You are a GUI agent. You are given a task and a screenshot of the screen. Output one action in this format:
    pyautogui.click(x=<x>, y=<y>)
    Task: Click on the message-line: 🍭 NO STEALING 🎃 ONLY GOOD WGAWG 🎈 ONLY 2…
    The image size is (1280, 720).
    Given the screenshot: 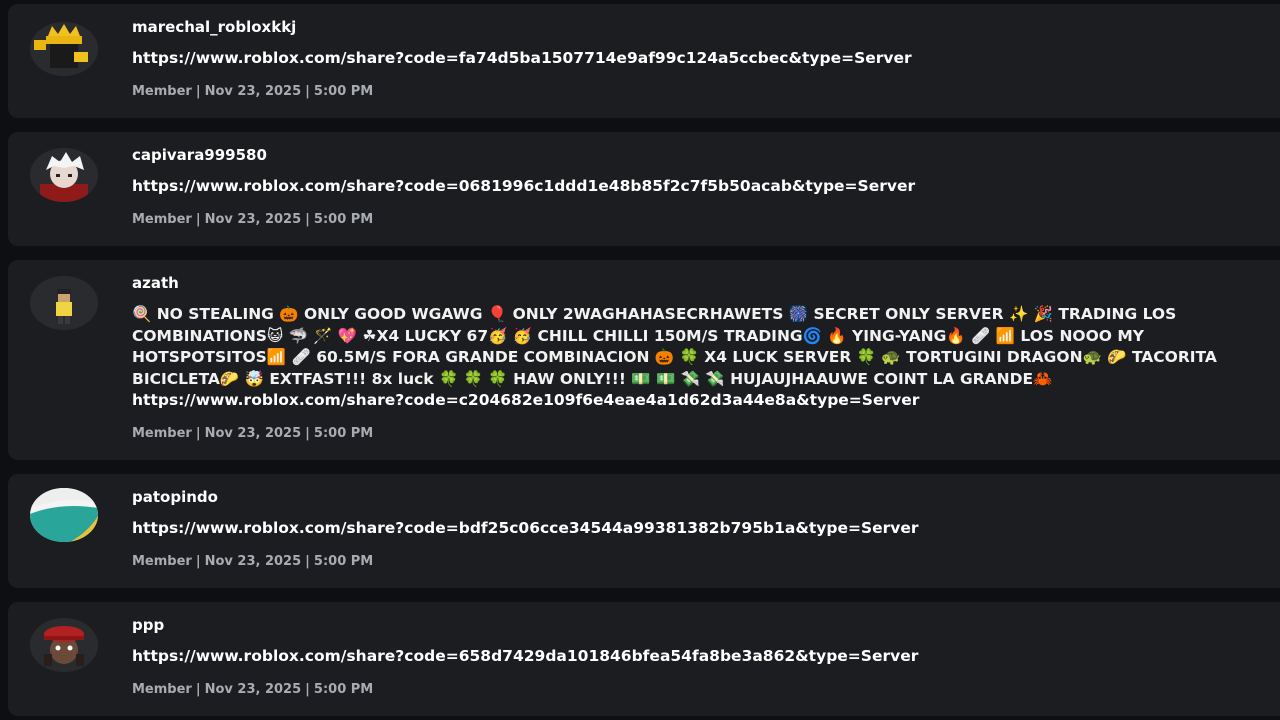 What is the action you would take?
    pyautogui.click(x=654, y=314)
    